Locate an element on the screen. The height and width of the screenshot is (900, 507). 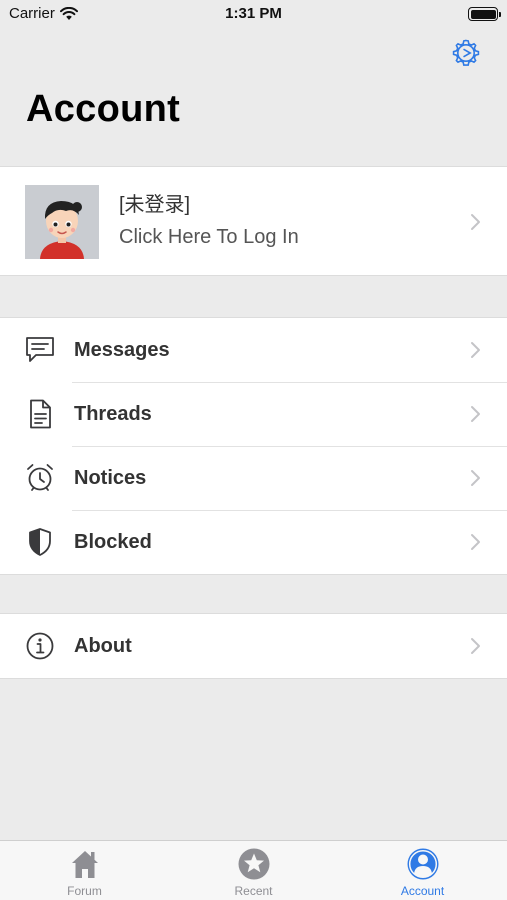
avatar is located at coordinates (62, 222).